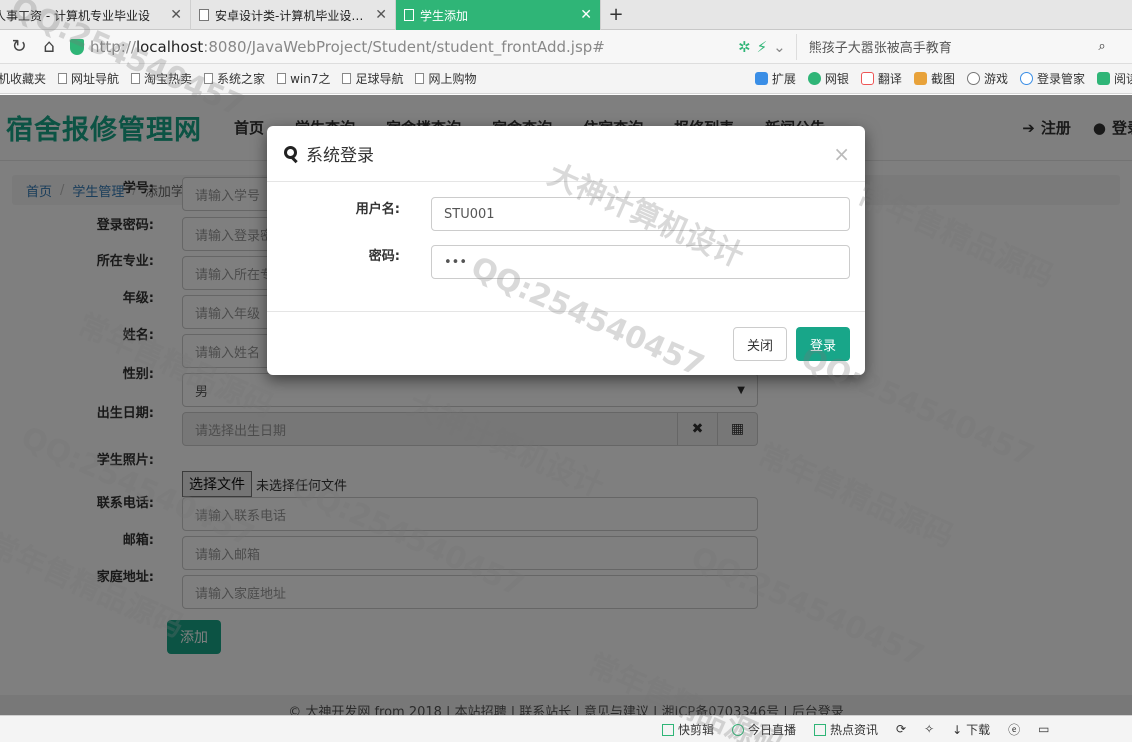 The height and width of the screenshot is (742, 1132). Describe the element at coordinates (696, 729) in the screenshot. I see `statusbar-label: 快剪辑` at that location.